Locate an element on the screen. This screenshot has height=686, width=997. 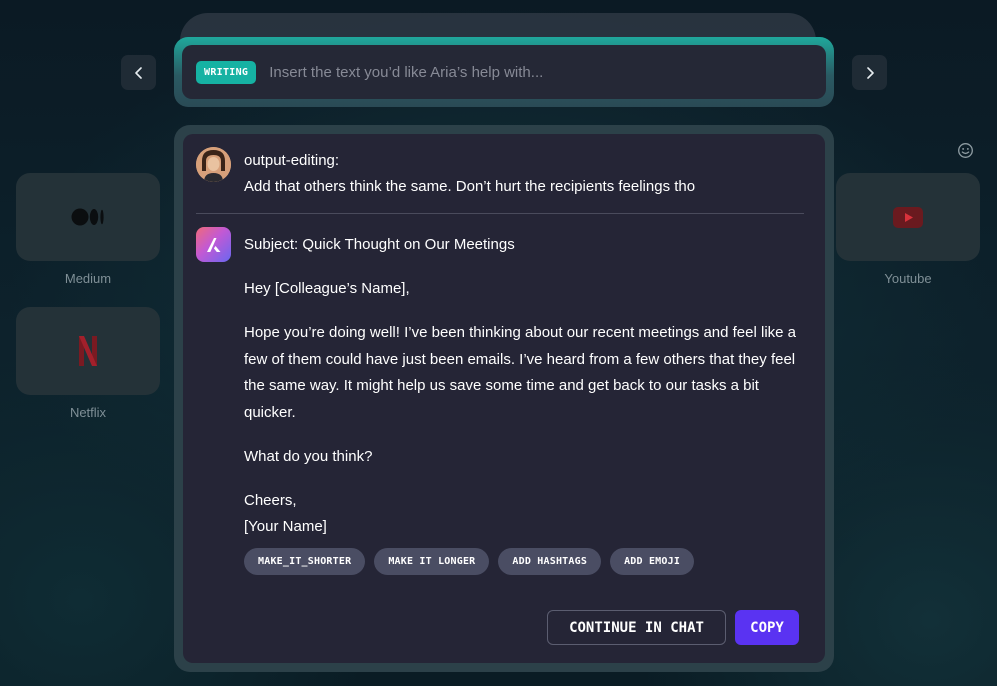
next-button is located at coordinates (869, 72).